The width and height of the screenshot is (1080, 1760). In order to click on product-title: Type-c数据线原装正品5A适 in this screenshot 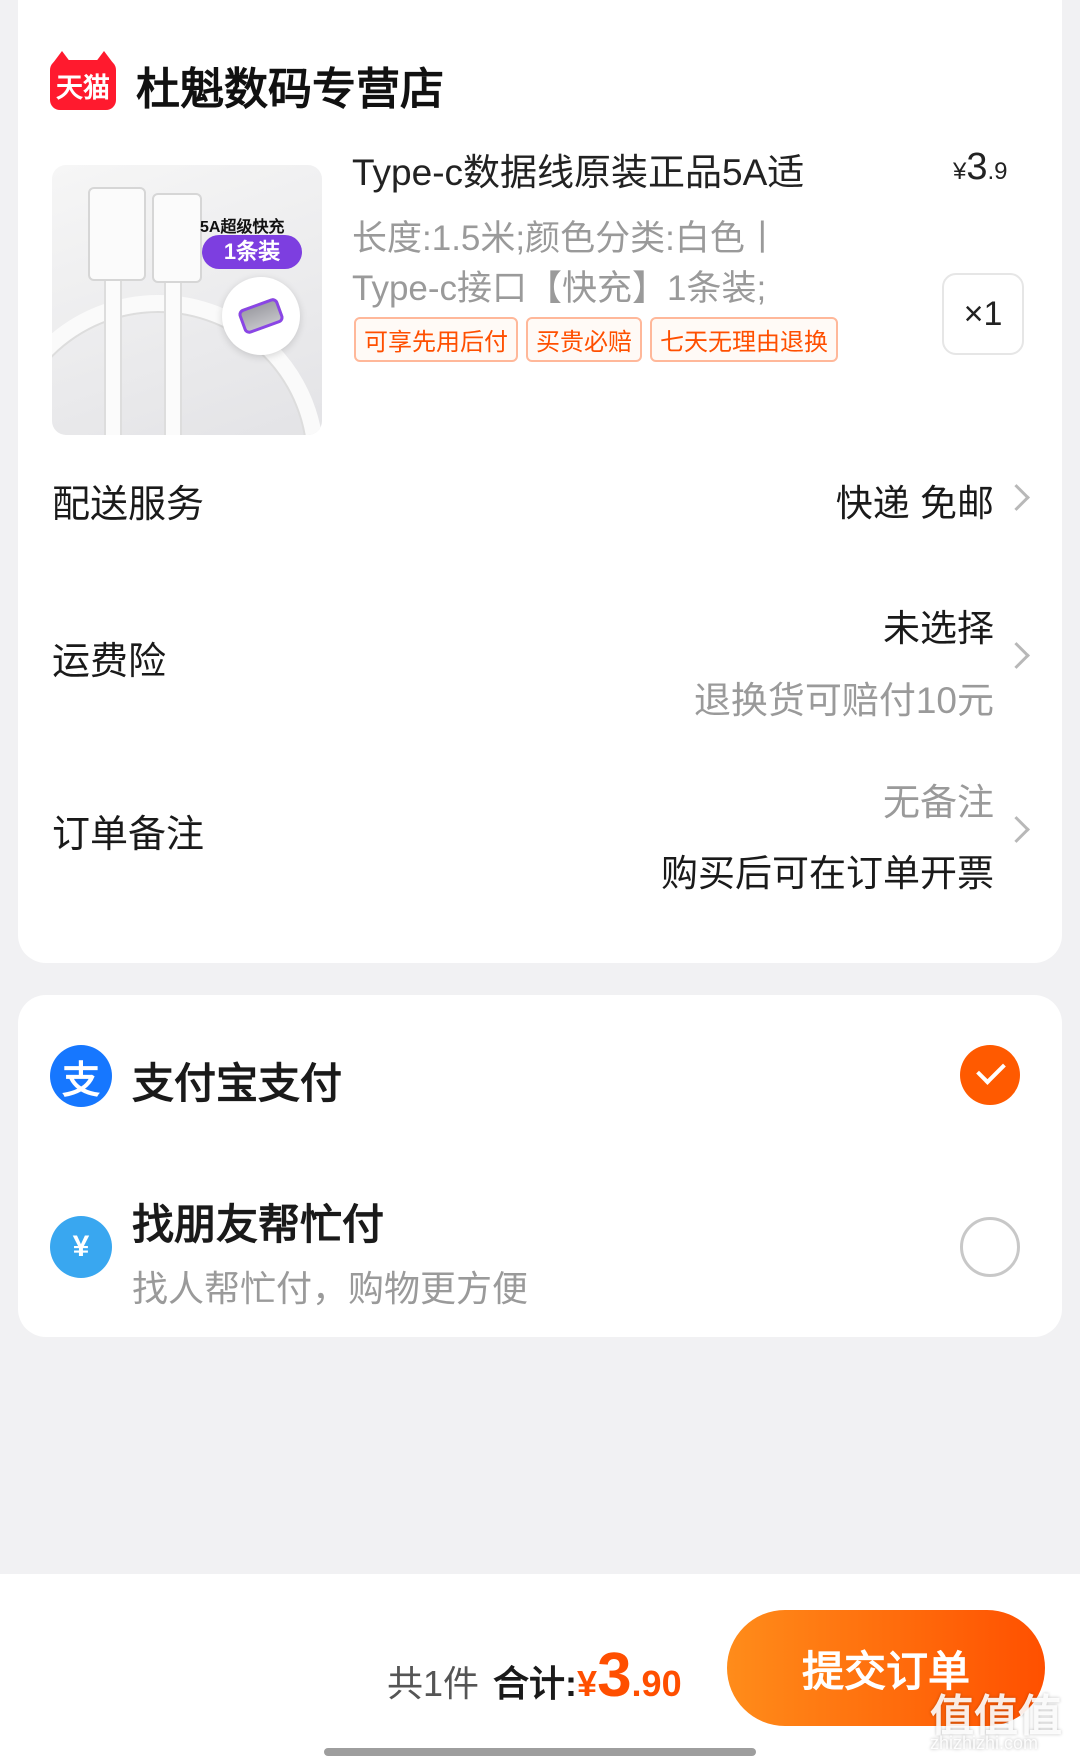, I will do `click(578, 169)`.